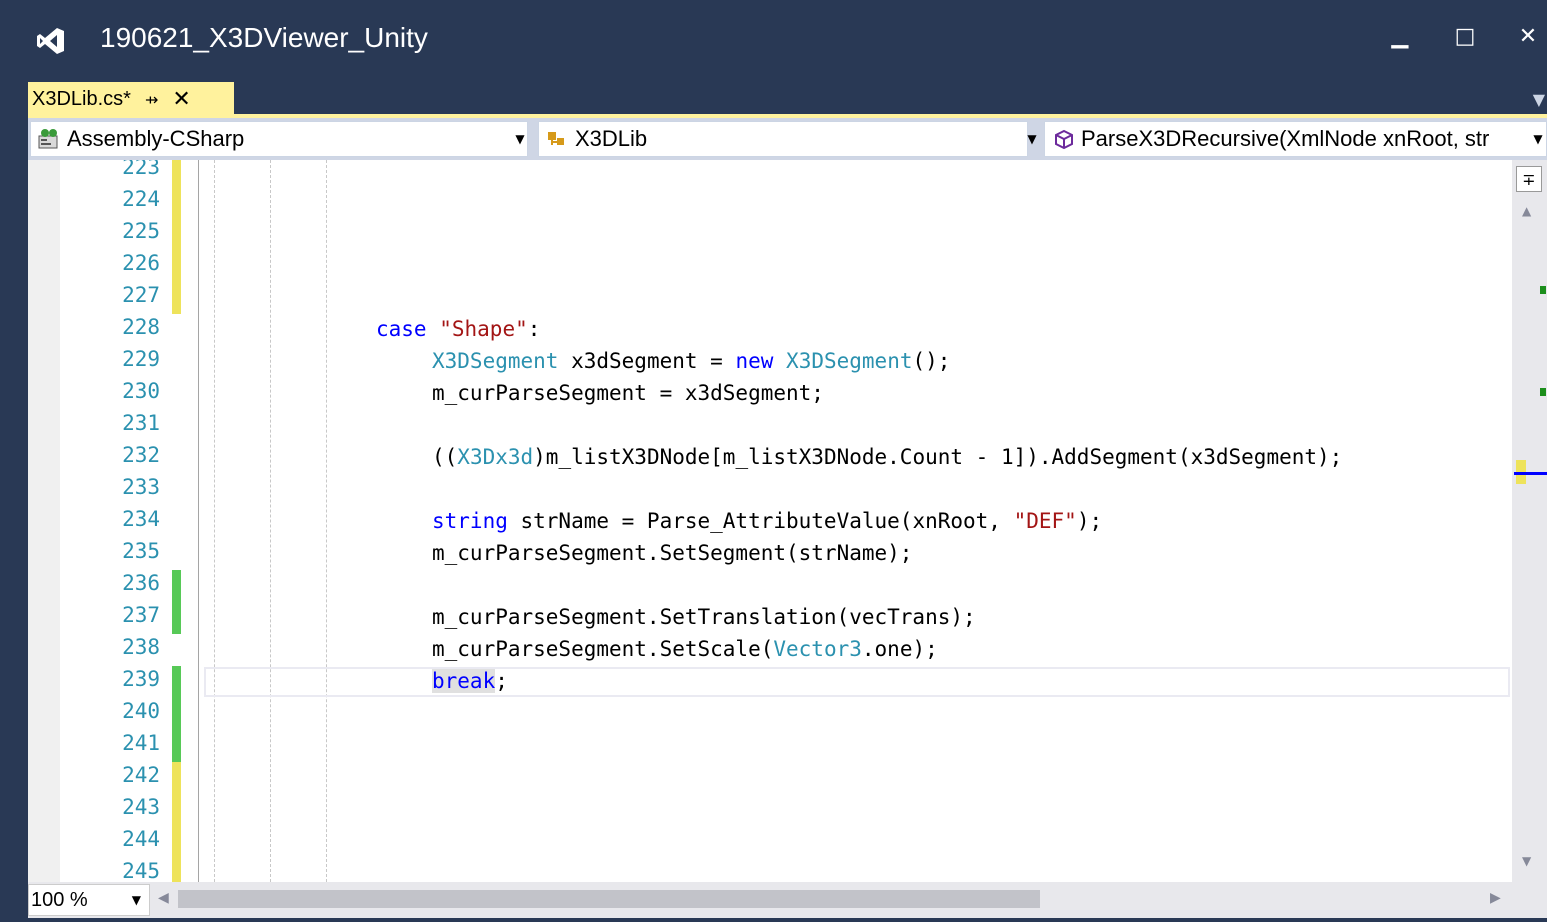 The width and height of the screenshot is (1547, 922). What do you see at coordinates (141, 391) in the screenshot?
I see `line-number: 230` at bounding box center [141, 391].